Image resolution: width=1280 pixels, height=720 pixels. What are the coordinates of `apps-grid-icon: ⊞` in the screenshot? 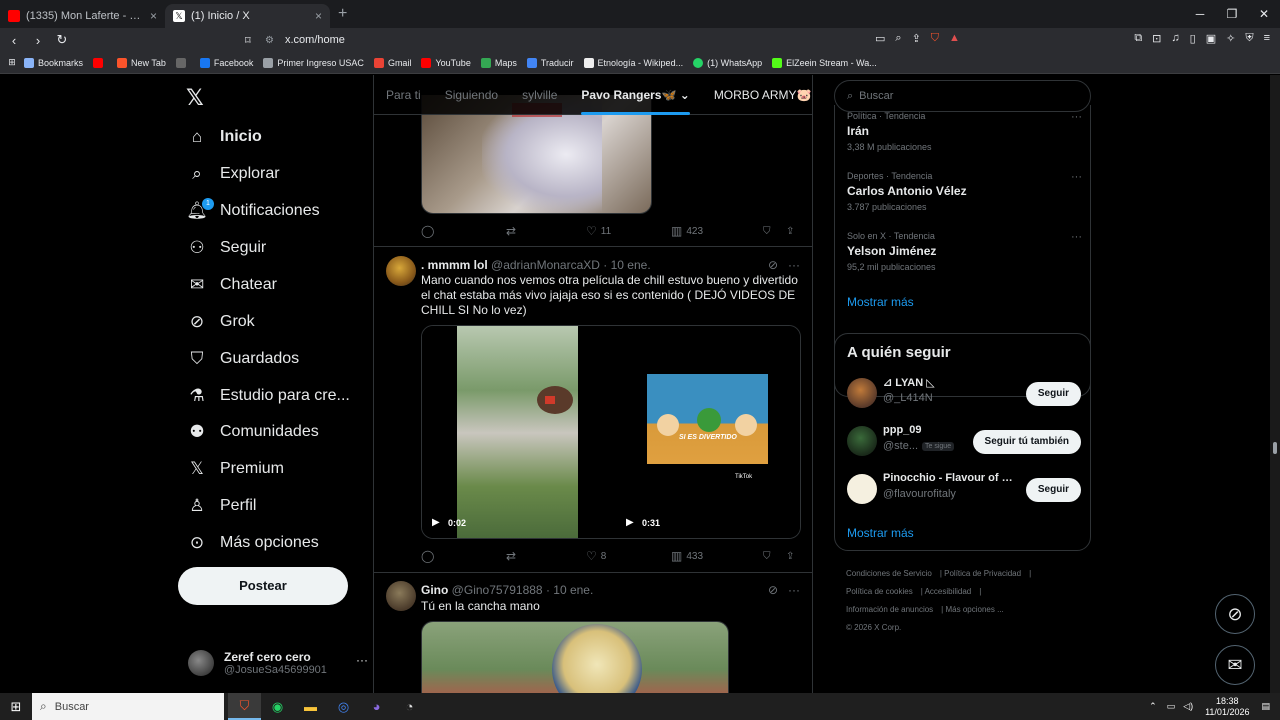 It's located at (12, 62).